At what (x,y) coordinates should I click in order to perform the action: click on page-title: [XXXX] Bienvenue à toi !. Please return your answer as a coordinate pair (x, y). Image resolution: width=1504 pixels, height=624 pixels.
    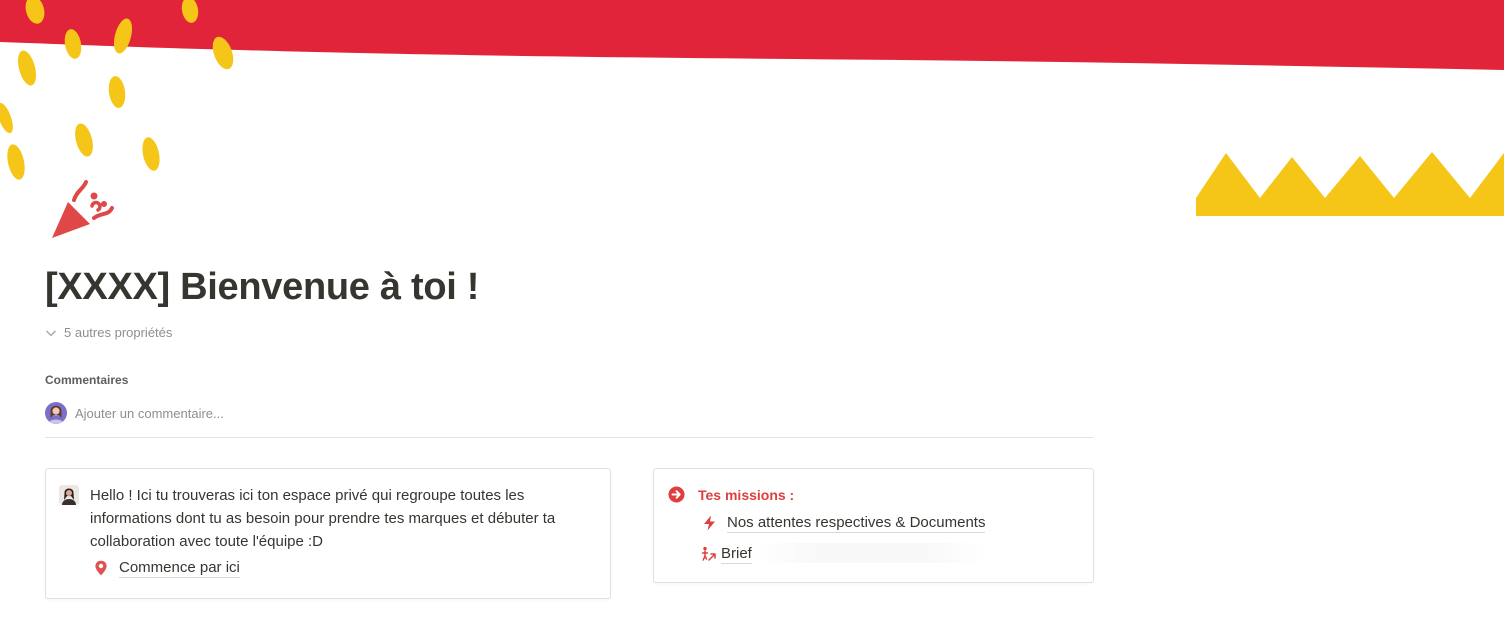
    Looking at the image, I should click on (262, 287).